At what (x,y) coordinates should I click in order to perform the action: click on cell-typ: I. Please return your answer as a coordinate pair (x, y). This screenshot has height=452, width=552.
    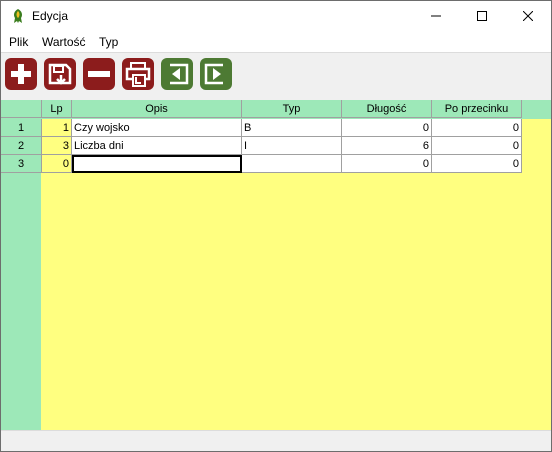
    Looking at the image, I should click on (292, 146).